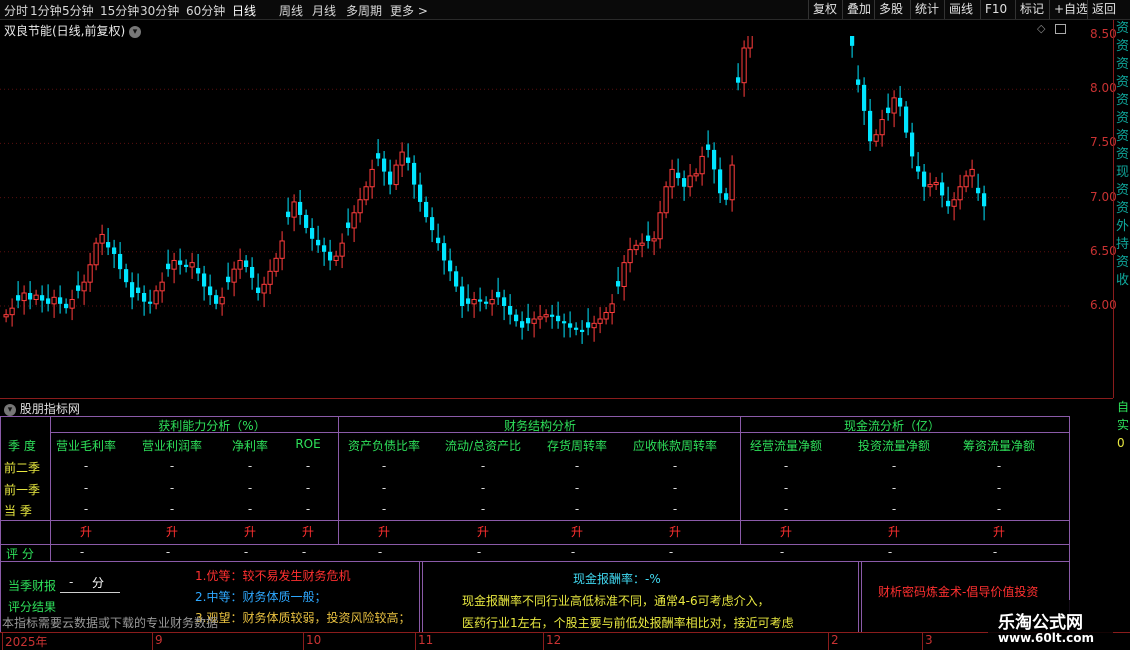  I want to click on toolbar-button-2: 多股, so click(888, 9).